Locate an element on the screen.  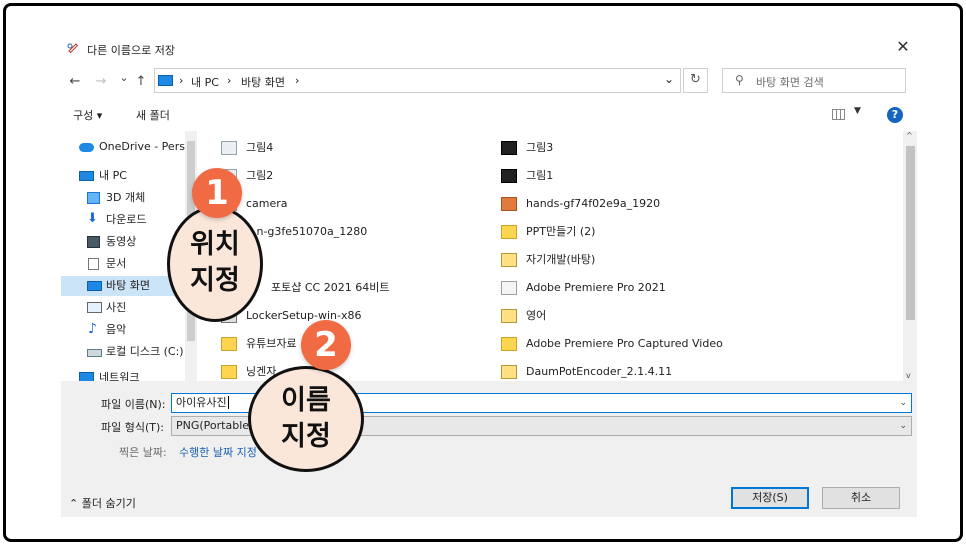
view-options-caret: ▼ is located at coordinates (857, 111).